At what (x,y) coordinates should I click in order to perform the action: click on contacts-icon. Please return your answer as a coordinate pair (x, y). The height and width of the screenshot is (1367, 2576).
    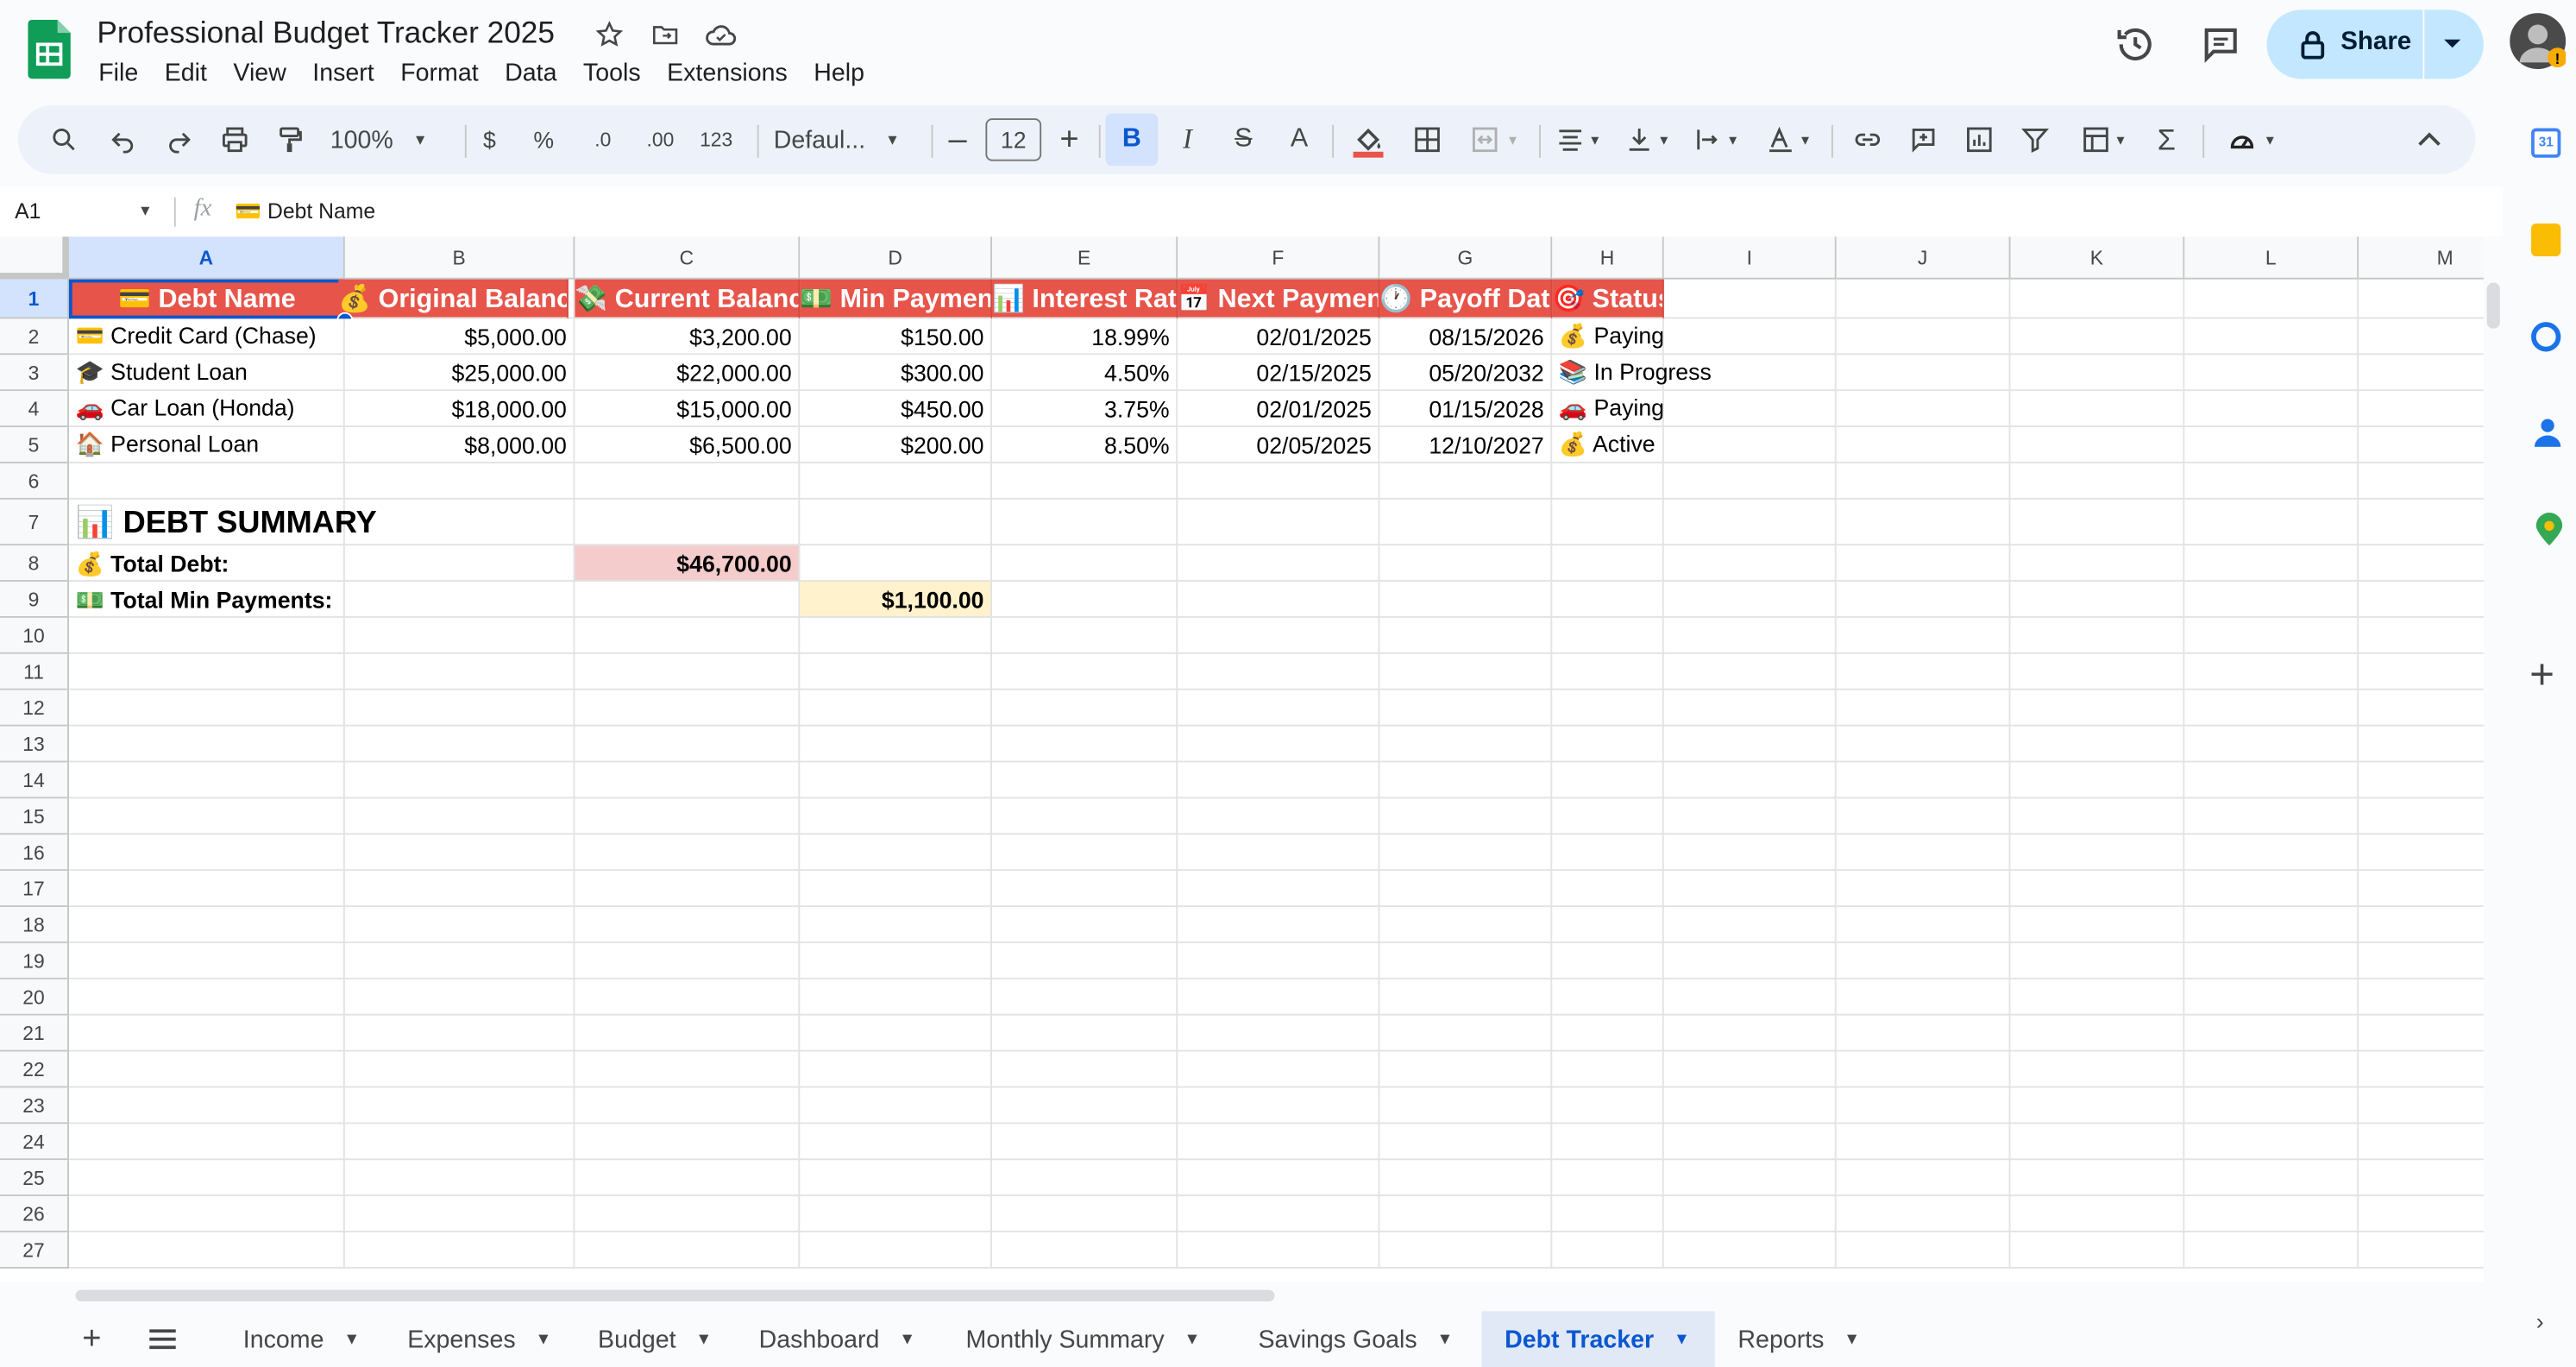
    Looking at the image, I should click on (2547, 437).